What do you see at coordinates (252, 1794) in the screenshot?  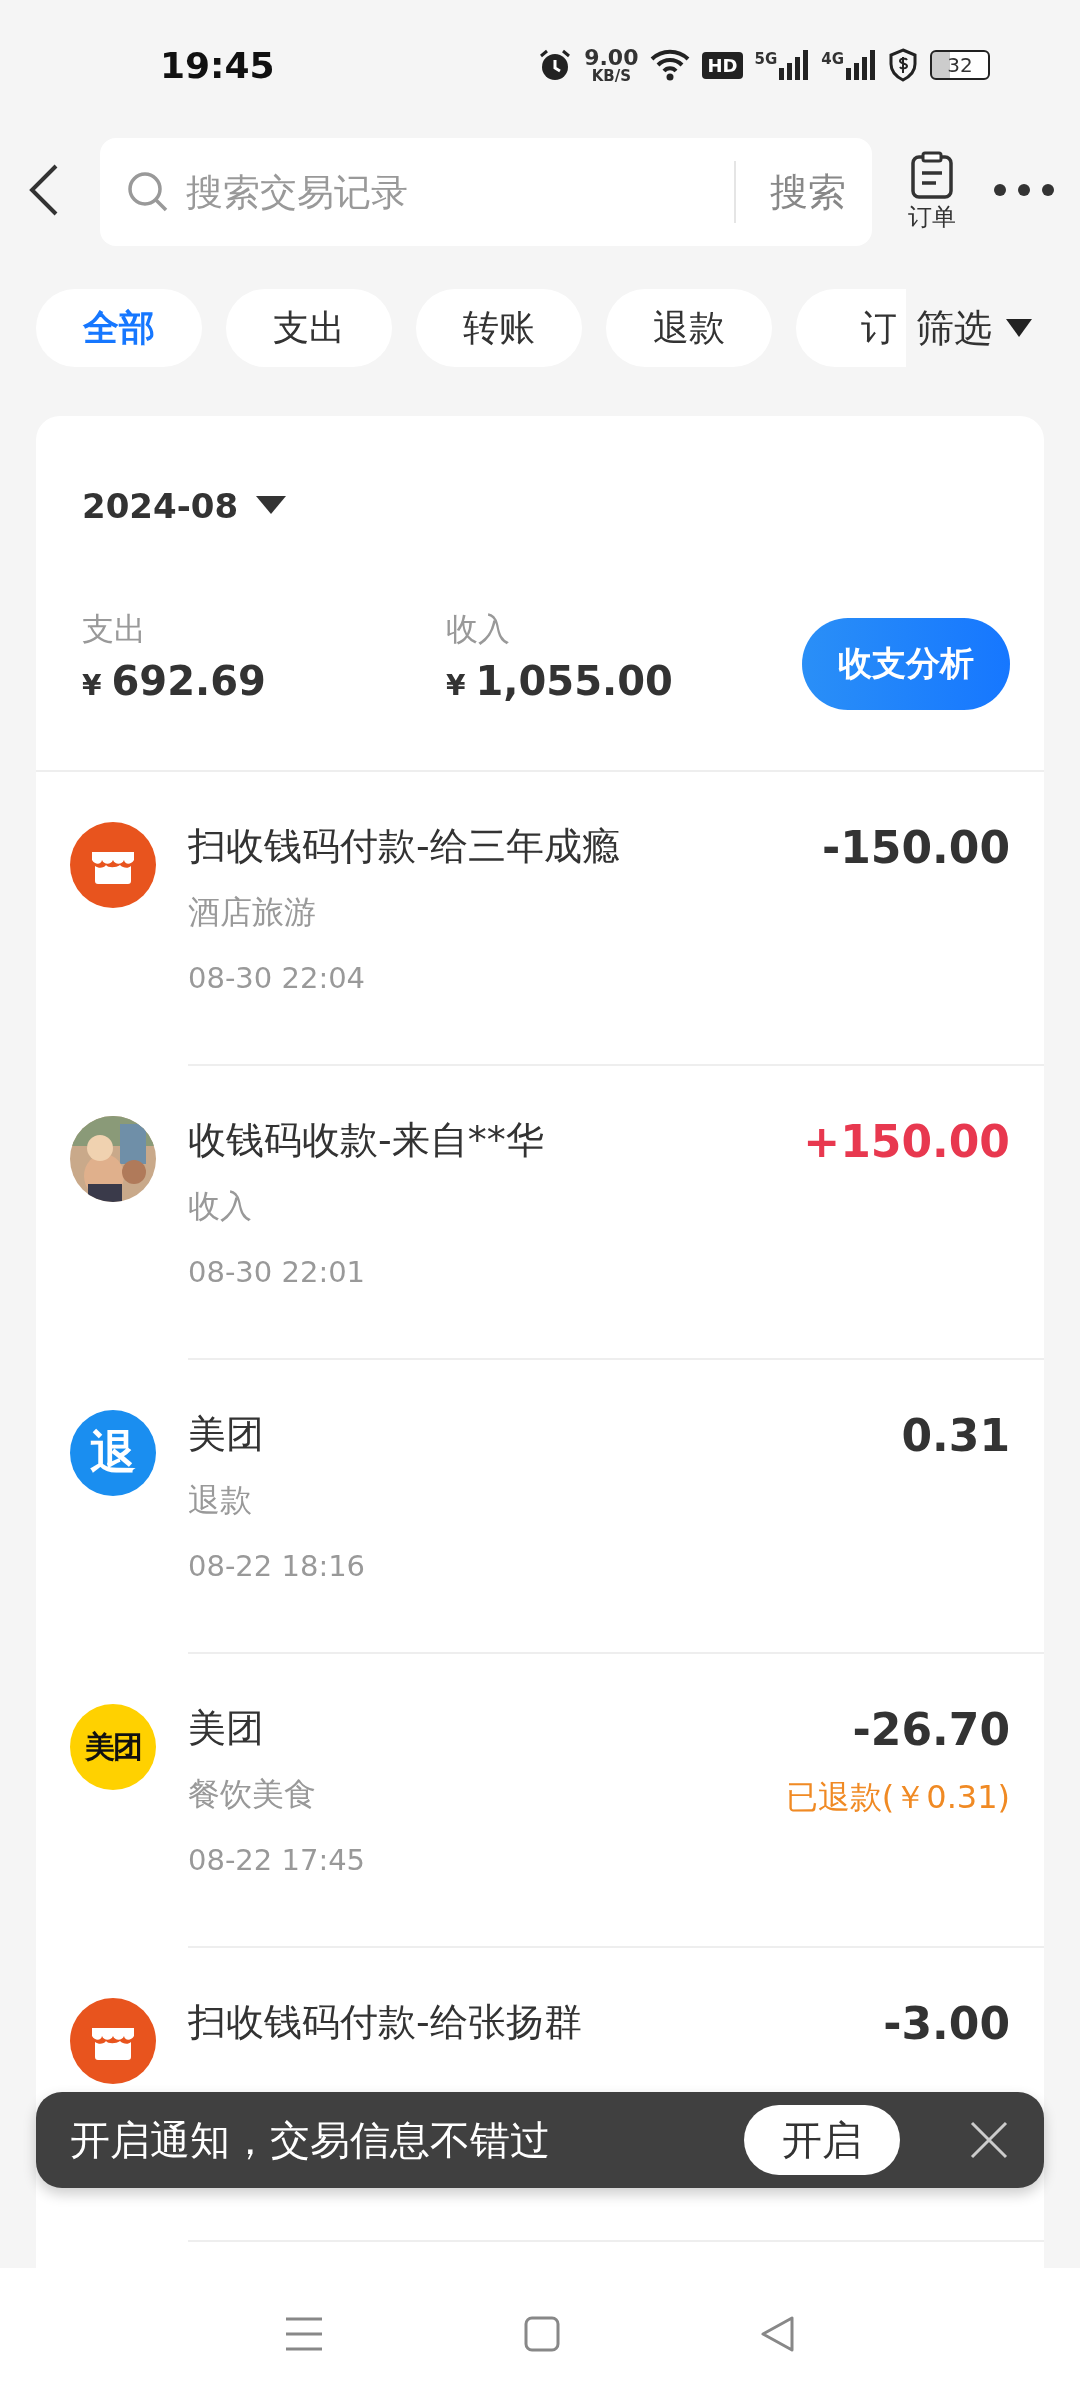 I see `transaction-category: 餐饮美食` at bounding box center [252, 1794].